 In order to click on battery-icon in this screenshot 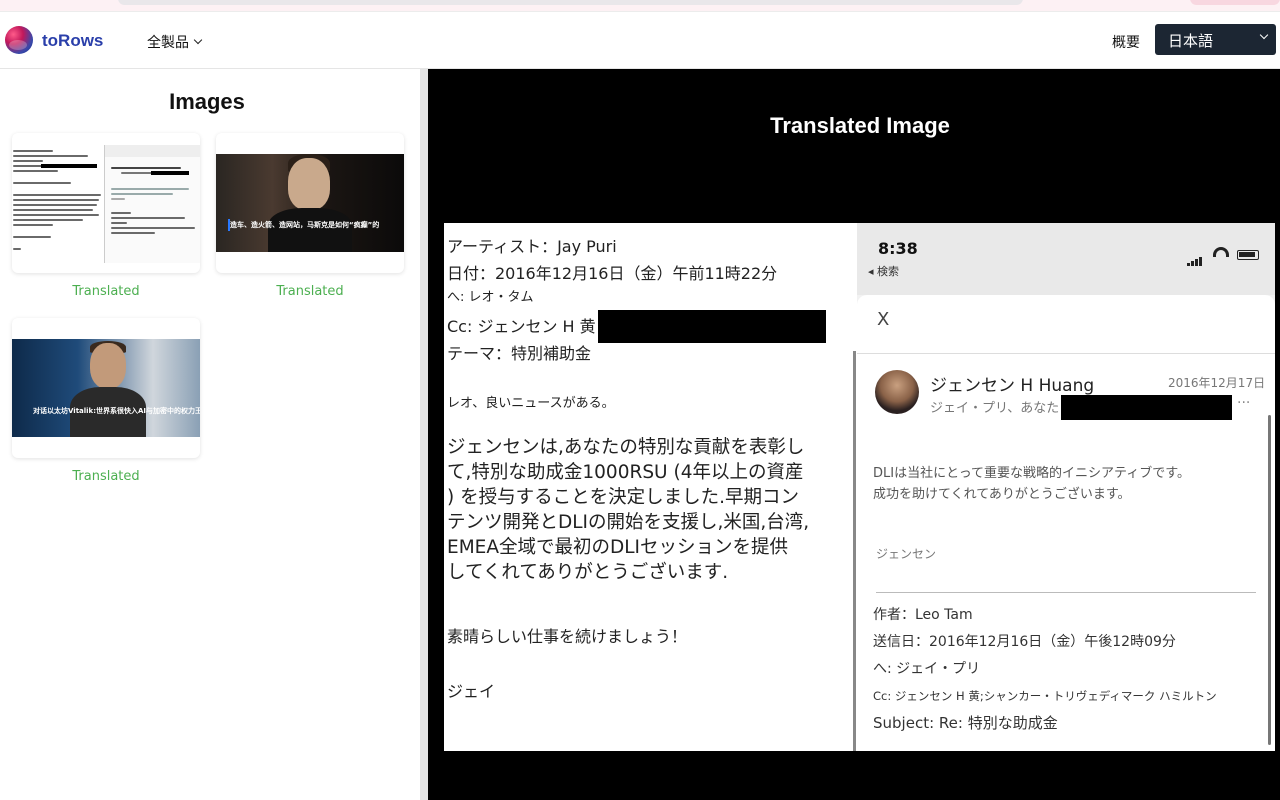, I will do `click(1248, 255)`.